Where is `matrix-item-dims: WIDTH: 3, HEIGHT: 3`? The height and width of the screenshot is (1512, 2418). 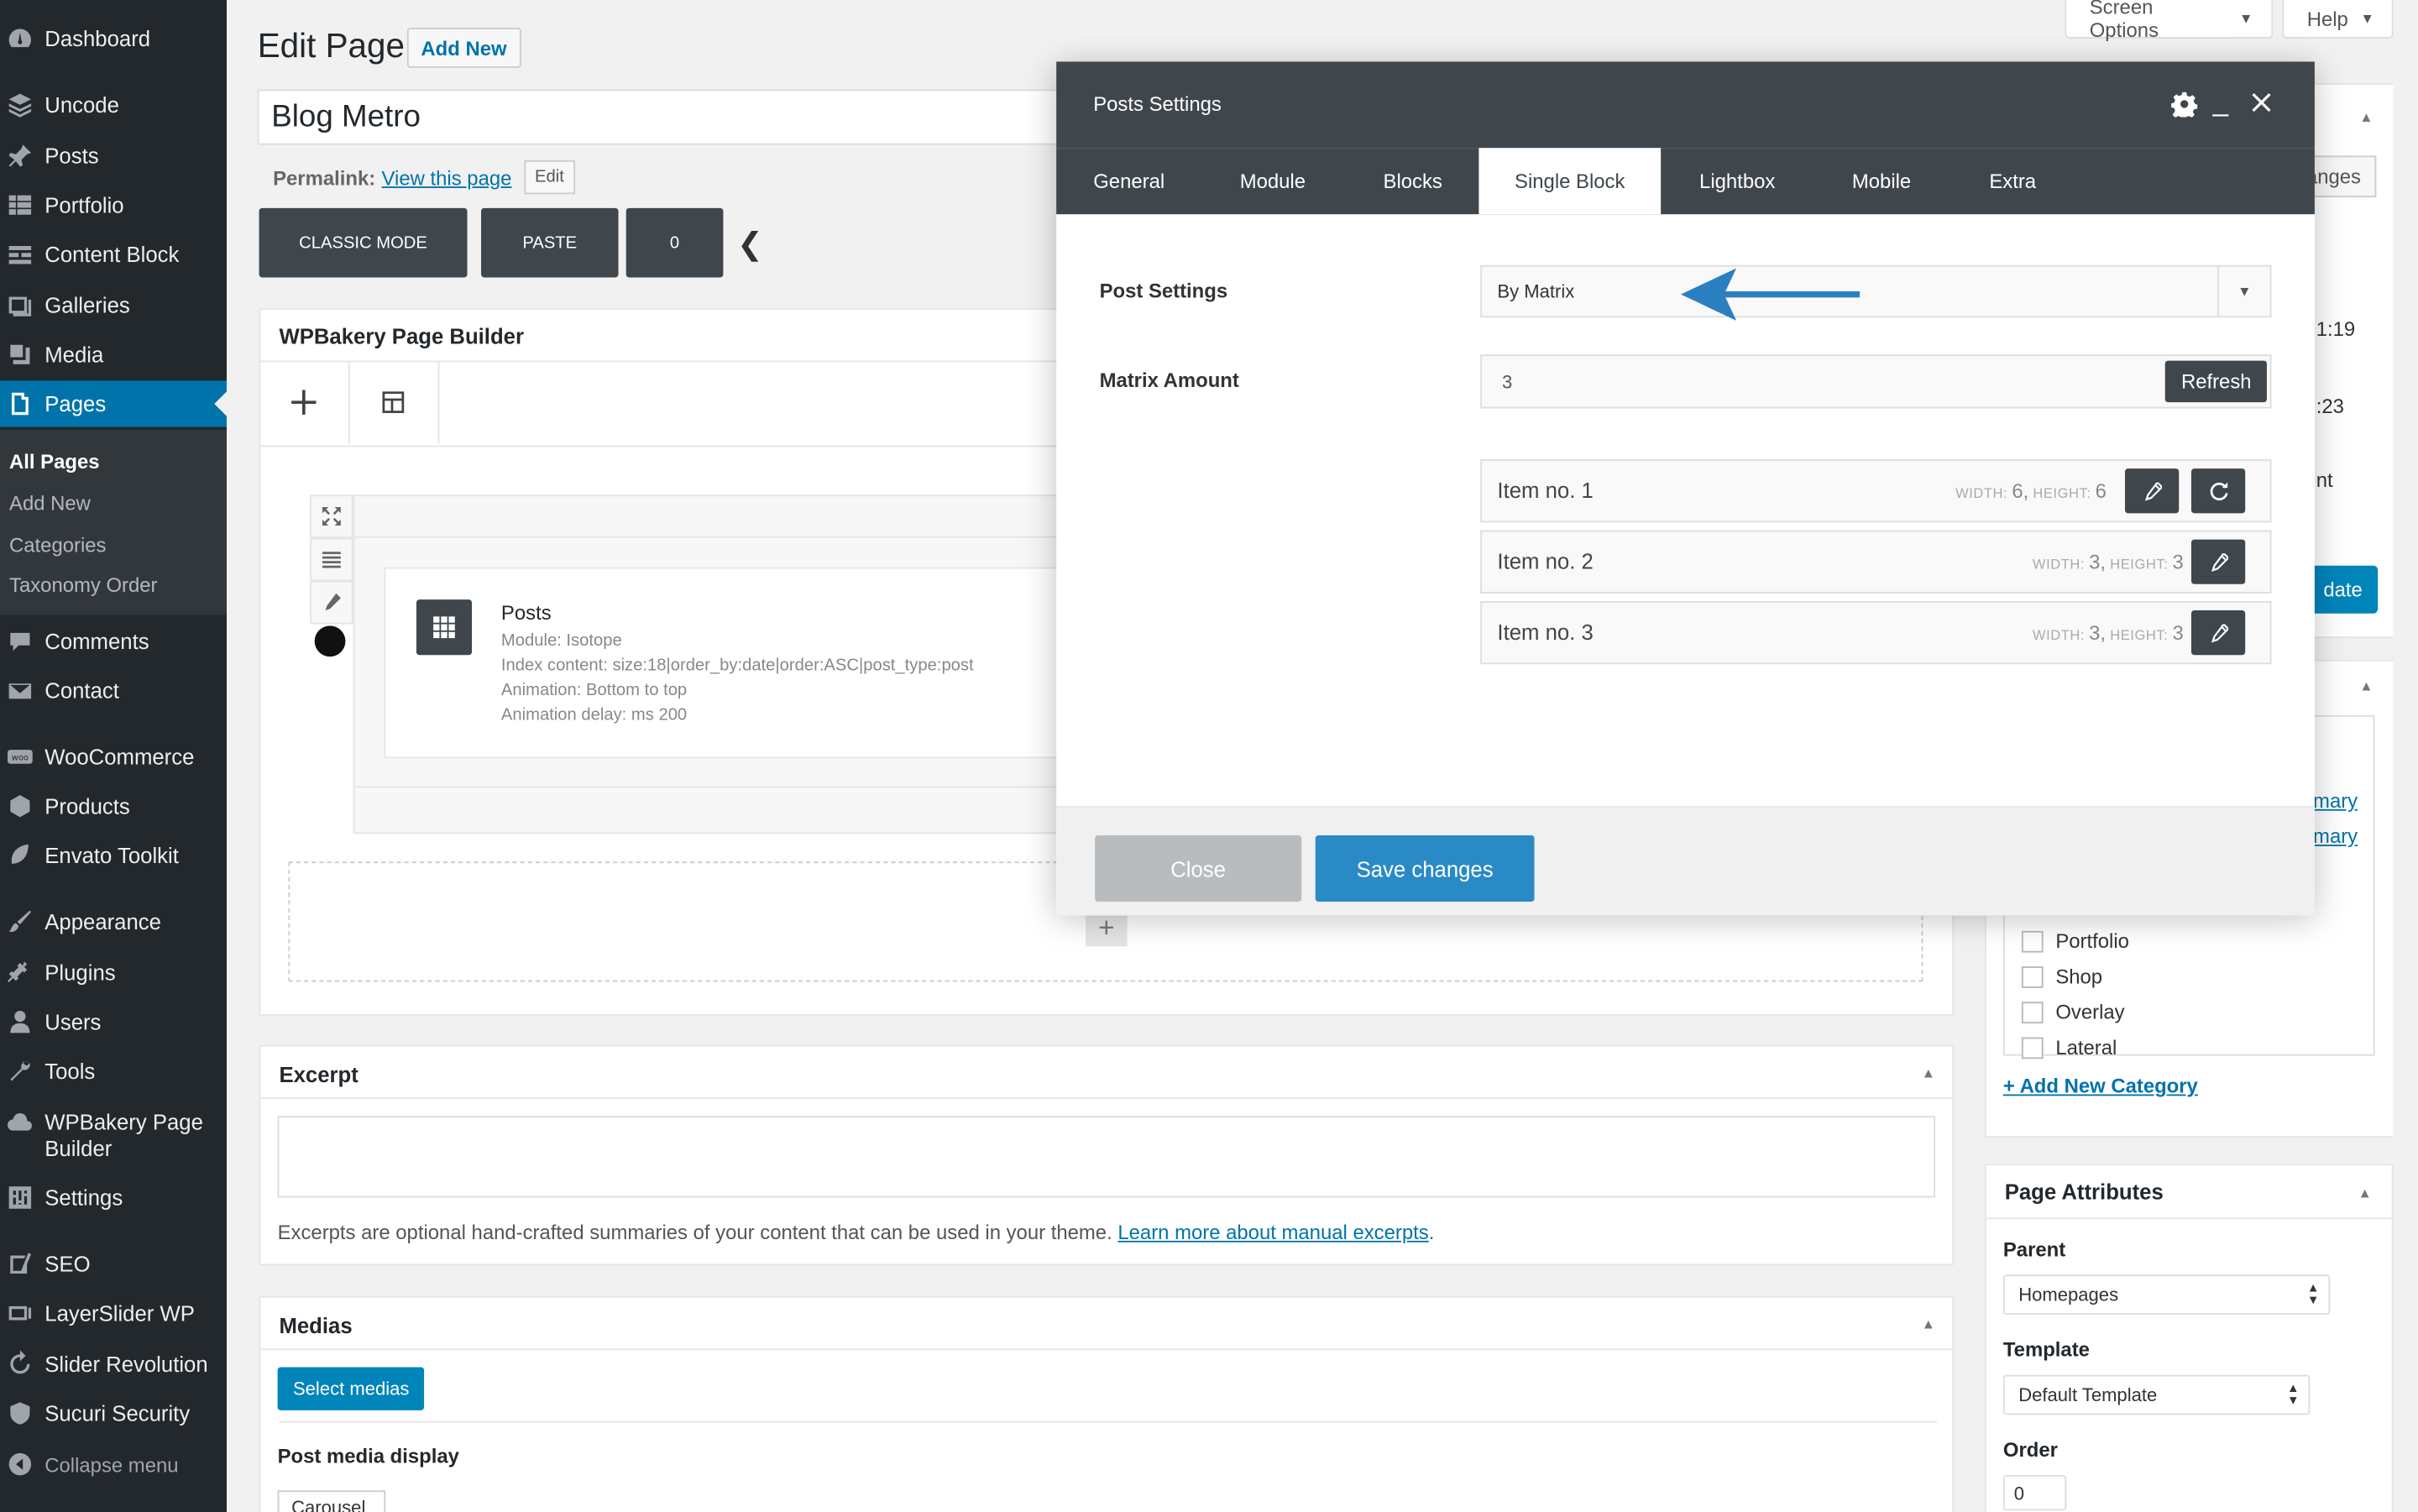
matrix-item-dims: WIDTH: 3, HEIGHT: 3 is located at coordinates (2108, 561).